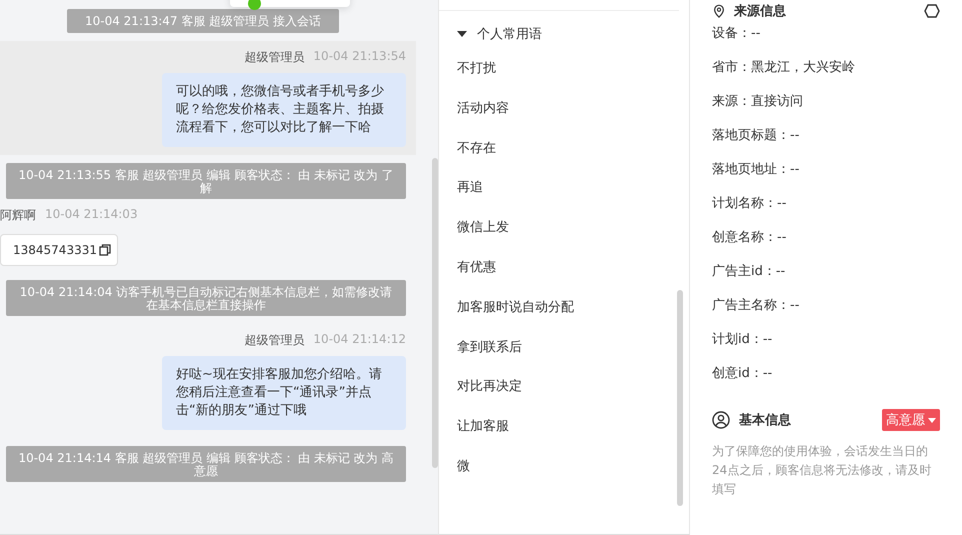 This screenshot has width=962, height=535. Describe the element at coordinates (206, 464) in the screenshot. I see `system-message: 10-04 21:14:14 客服 超级管理员 编辑 顾客状态： 由 未标记 改为 高意愿` at that location.